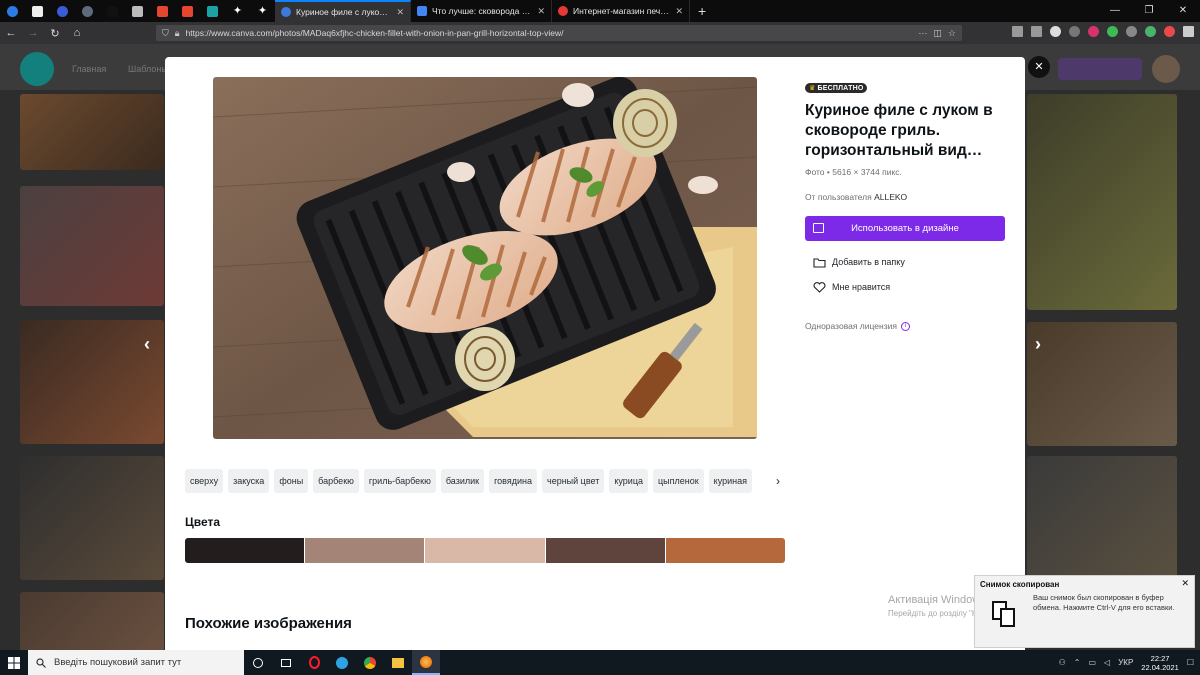  Describe the element at coordinates (922, 33) in the screenshot. I see `more-icon: ···` at that location.